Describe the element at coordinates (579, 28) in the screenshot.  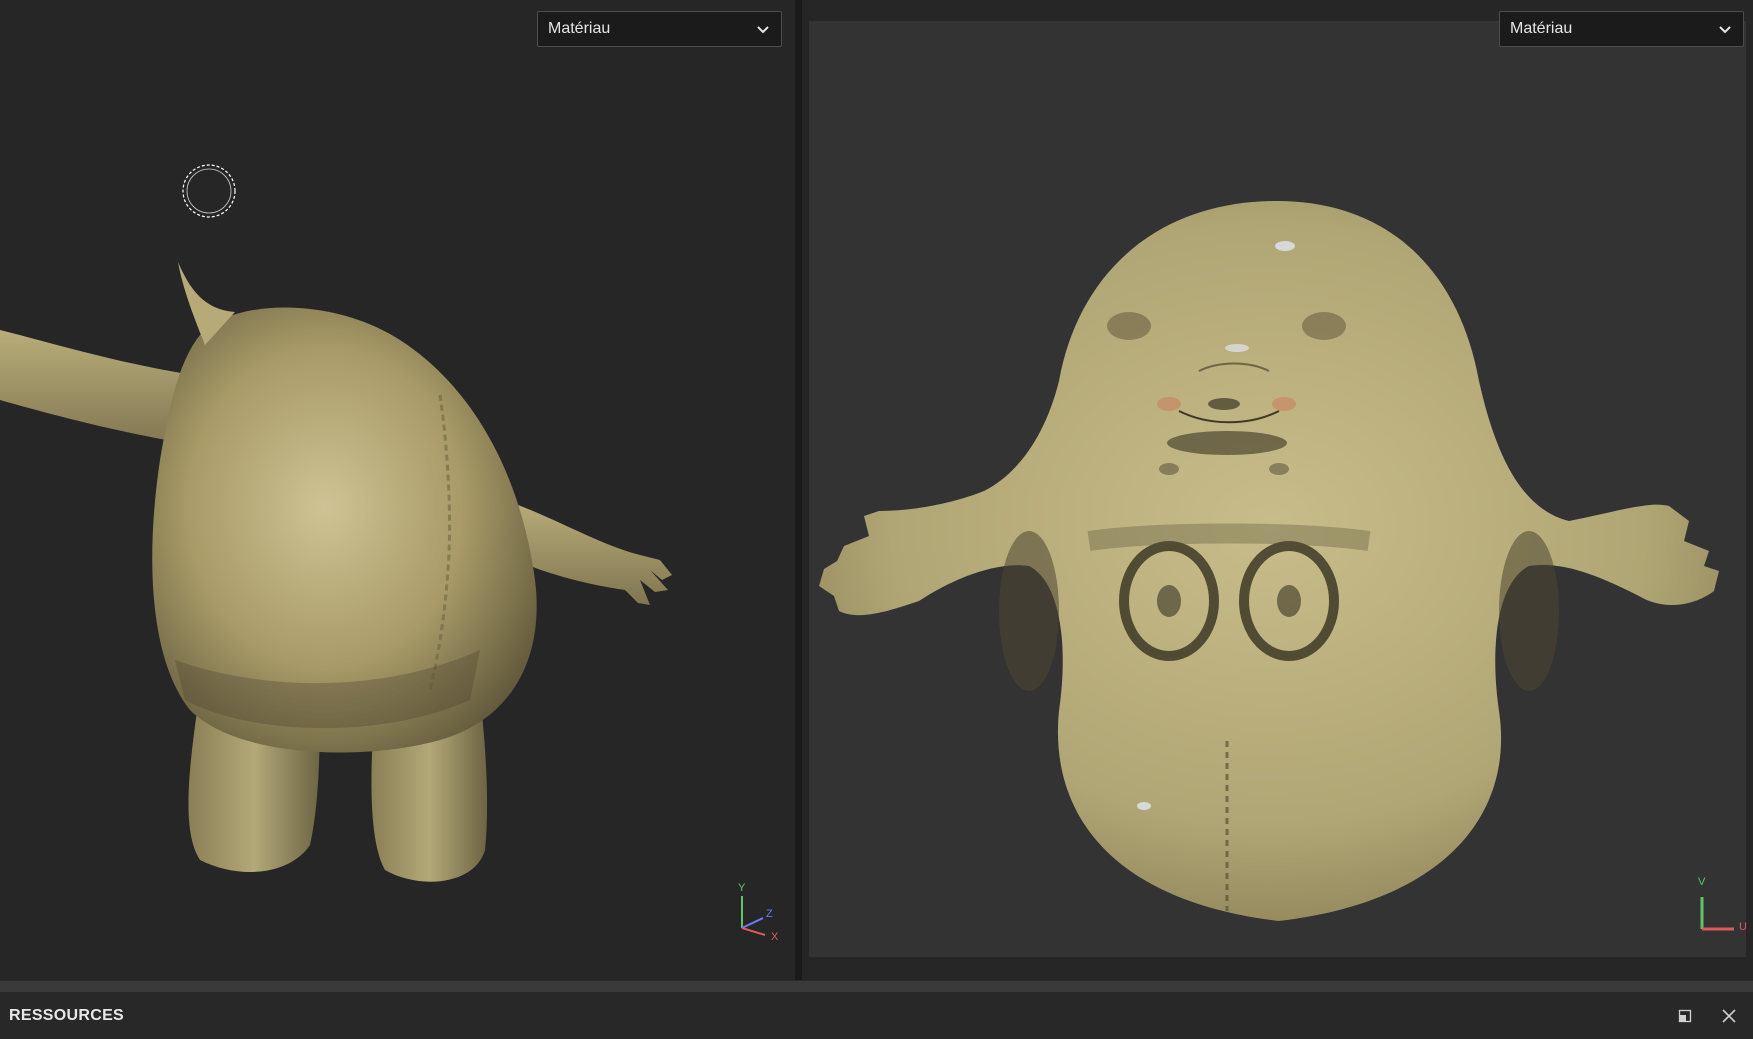
I see `material-dropdown-3d-label: Matériau` at that location.